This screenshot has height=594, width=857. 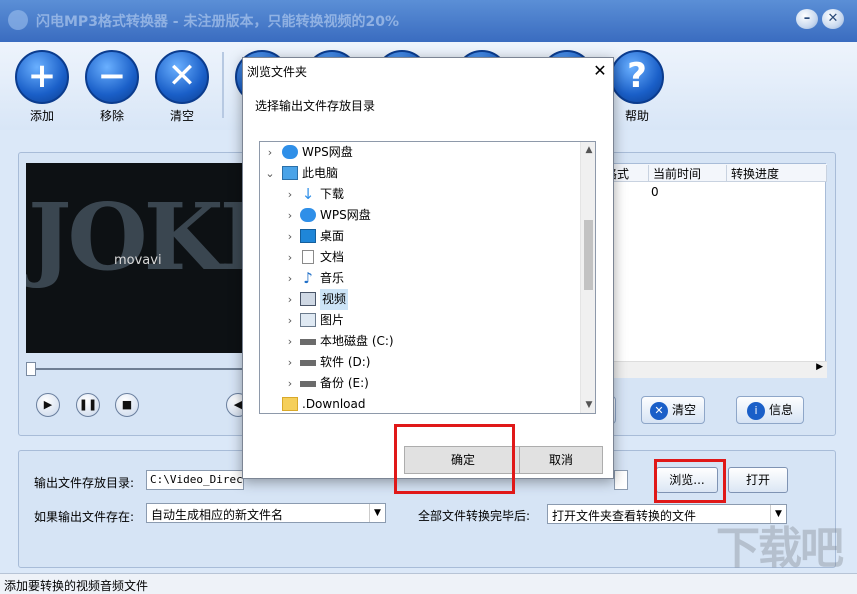 I want to click on stop-icon: ■, so click(x=127, y=405).